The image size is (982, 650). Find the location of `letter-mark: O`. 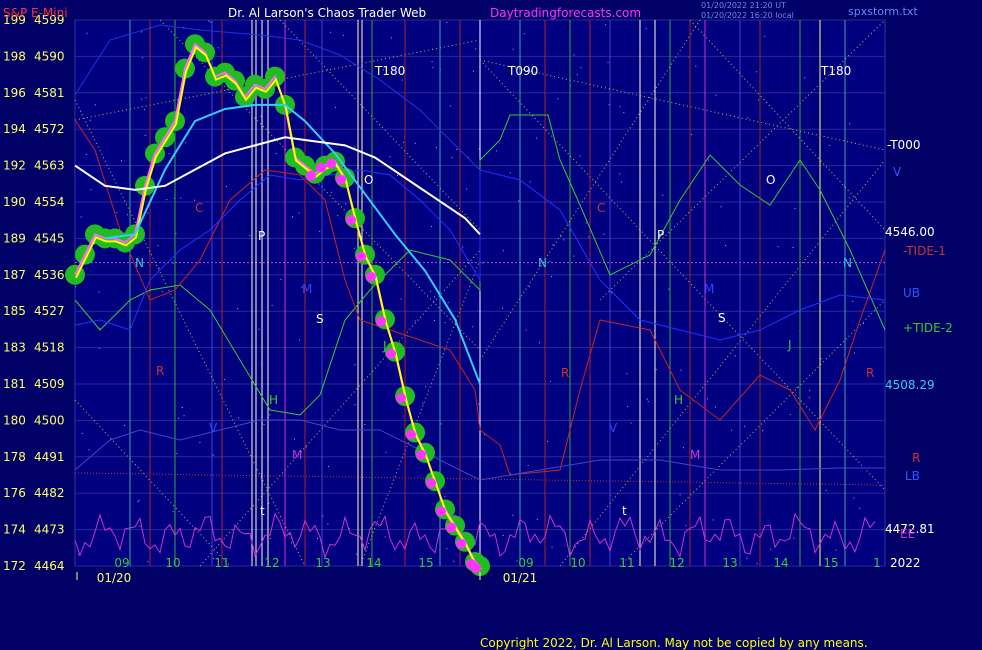

letter-mark: O is located at coordinates (368, 180).